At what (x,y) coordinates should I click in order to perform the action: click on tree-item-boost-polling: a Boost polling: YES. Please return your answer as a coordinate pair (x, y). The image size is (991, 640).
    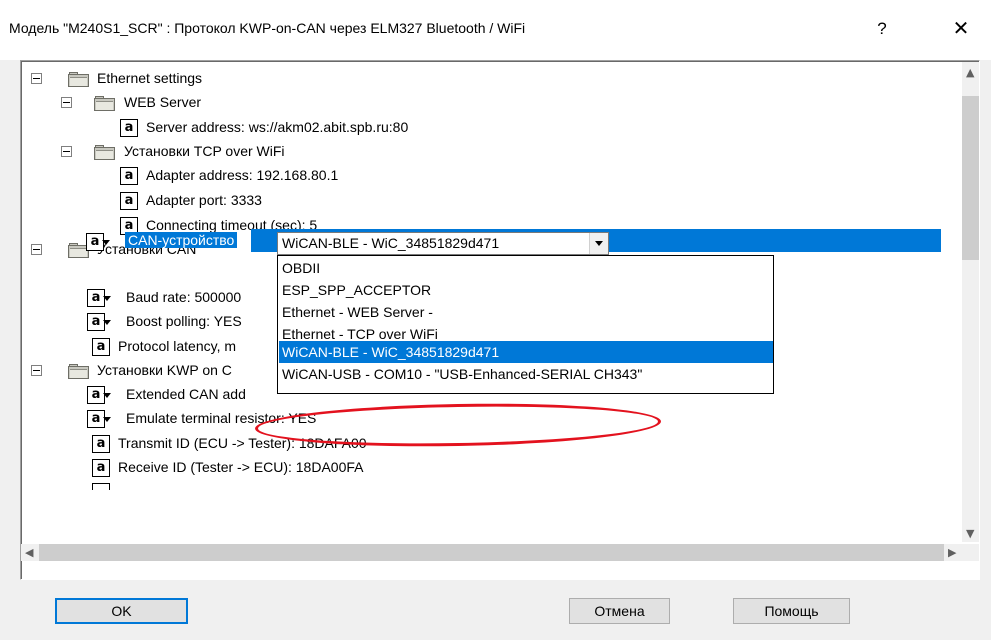
    Looking at the image, I should click on (141, 322).